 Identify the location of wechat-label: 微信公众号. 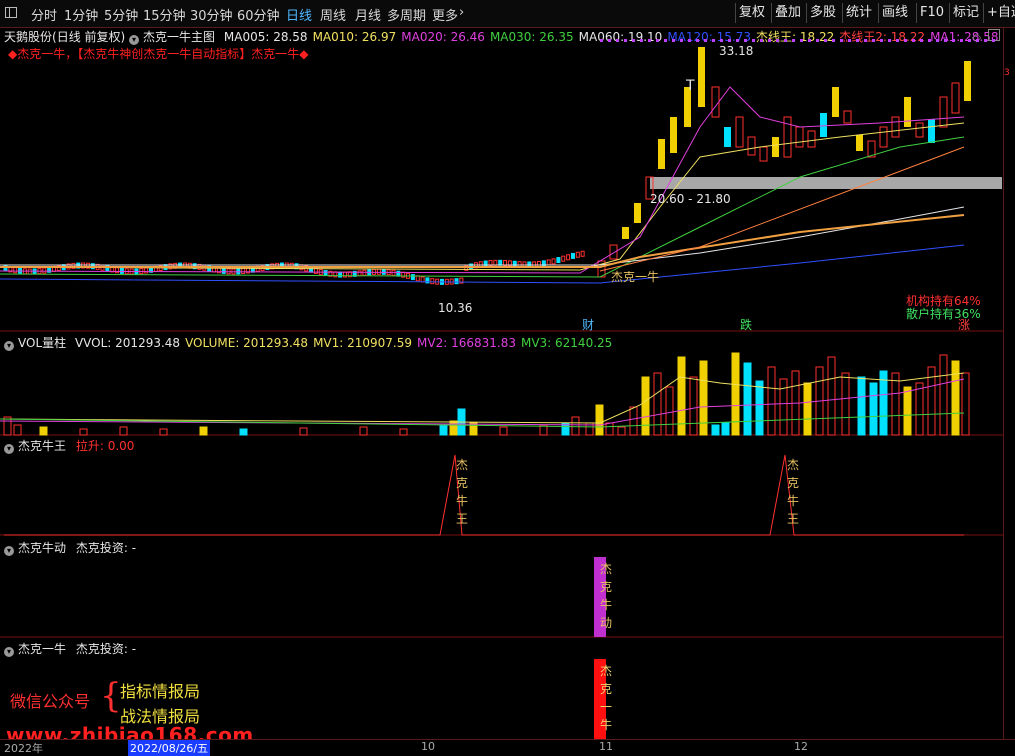
(50, 701).